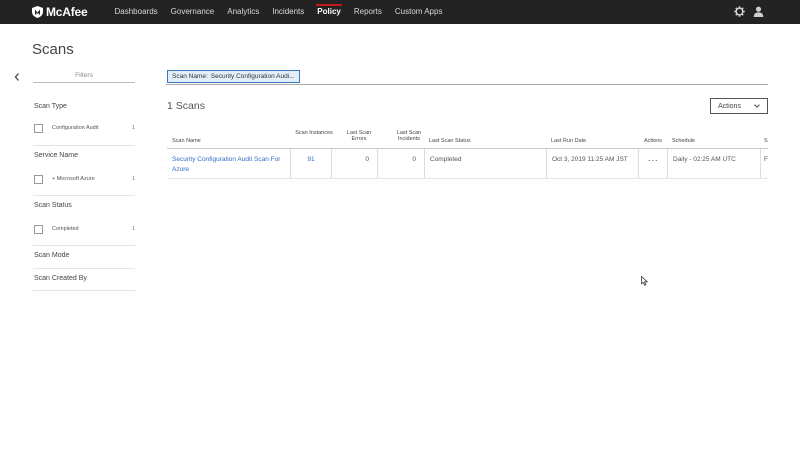 Image resolution: width=800 pixels, height=461 pixels. Describe the element at coordinates (84, 257) in the screenshot. I see `filter-group-scan-mode: Scan Mode` at that location.